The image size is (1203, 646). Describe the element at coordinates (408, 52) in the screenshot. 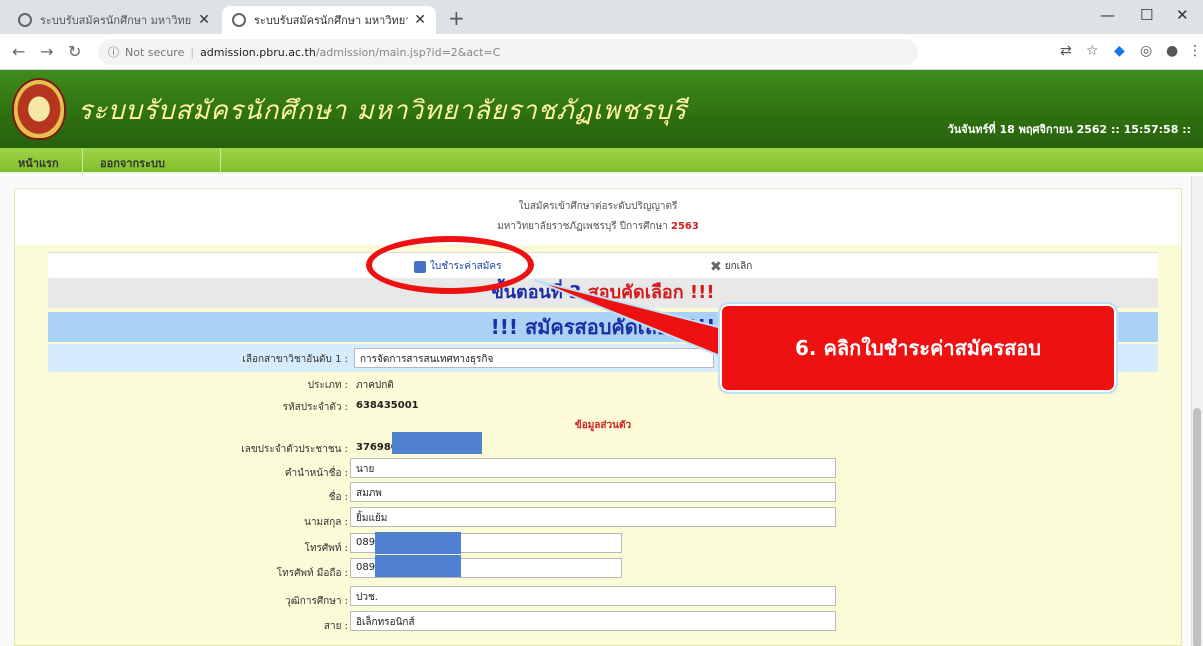

I see `url-path: /admission/main.jsp?id=2&act=C` at that location.